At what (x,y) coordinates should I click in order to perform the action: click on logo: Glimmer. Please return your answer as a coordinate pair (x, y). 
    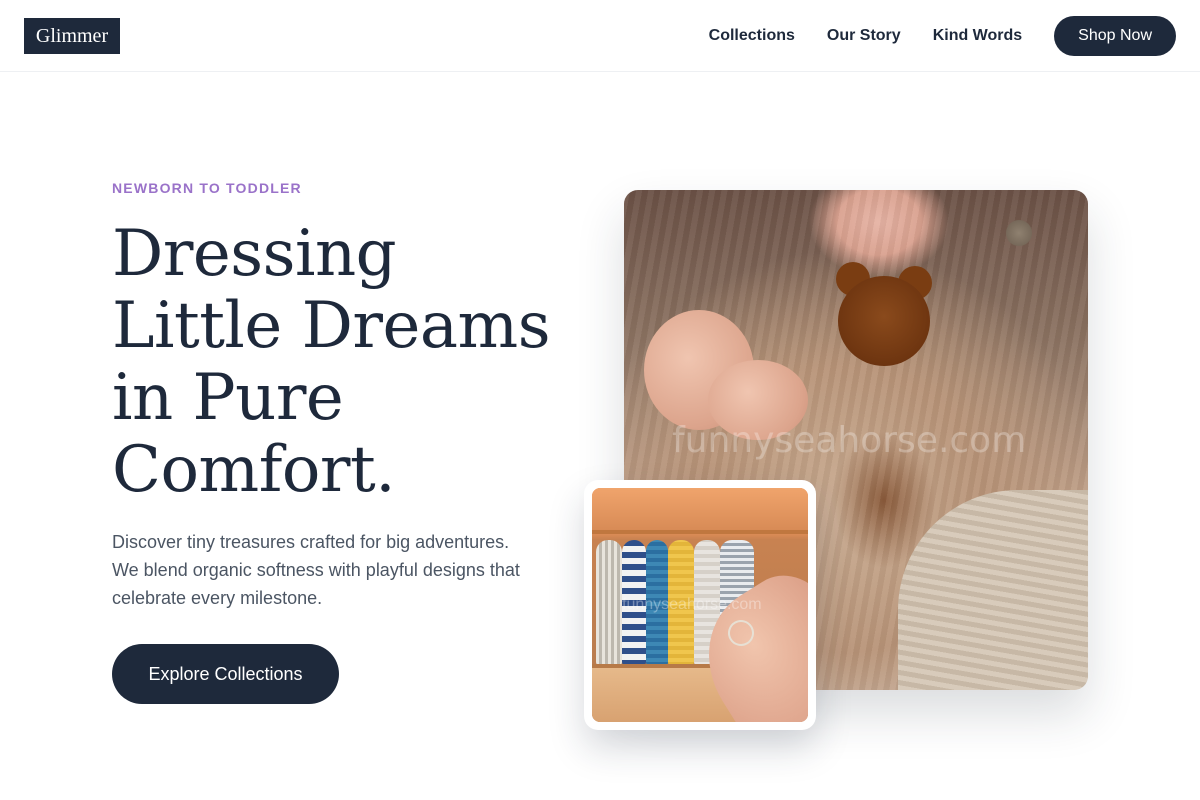
    Looking at the image, I should click on (72, 36).